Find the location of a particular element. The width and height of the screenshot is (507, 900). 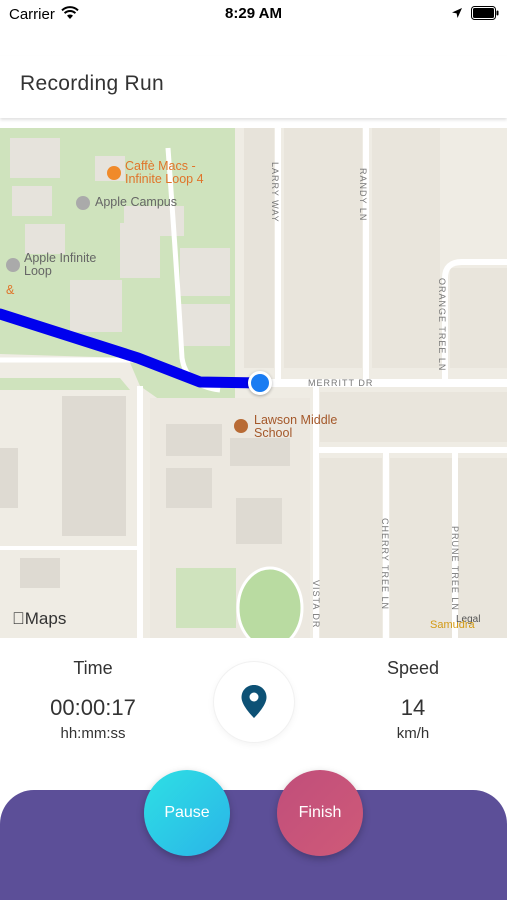

status-bar: Carrier 8:29 AM is located at coordinates (253, 14).